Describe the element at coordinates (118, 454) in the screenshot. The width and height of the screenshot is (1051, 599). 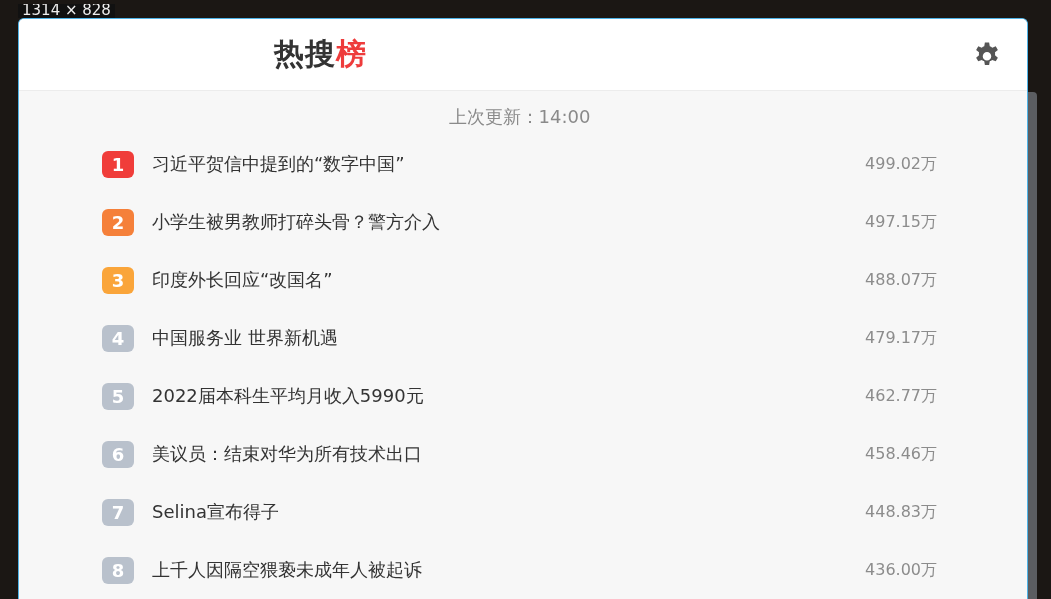
I see `rank-badge: 6` at that location.